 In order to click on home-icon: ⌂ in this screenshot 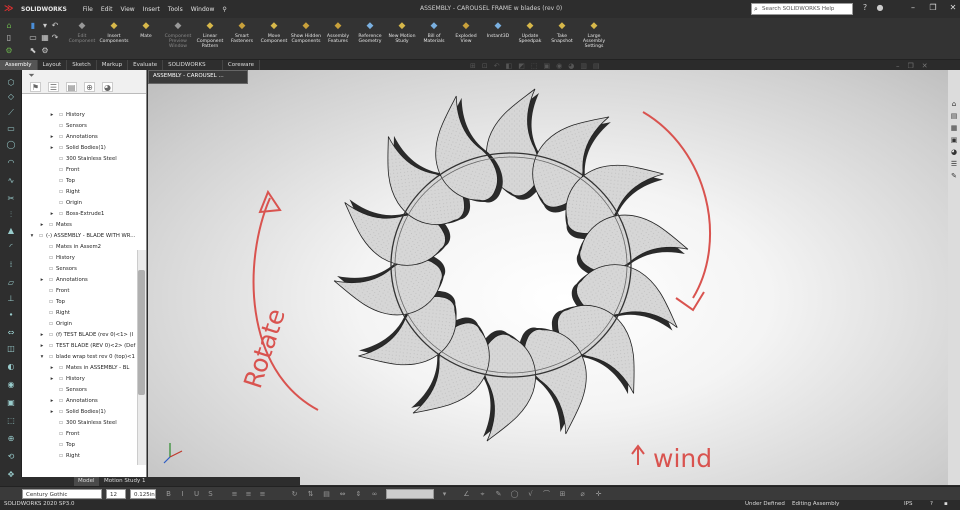, I will do `click(9, 26)`.